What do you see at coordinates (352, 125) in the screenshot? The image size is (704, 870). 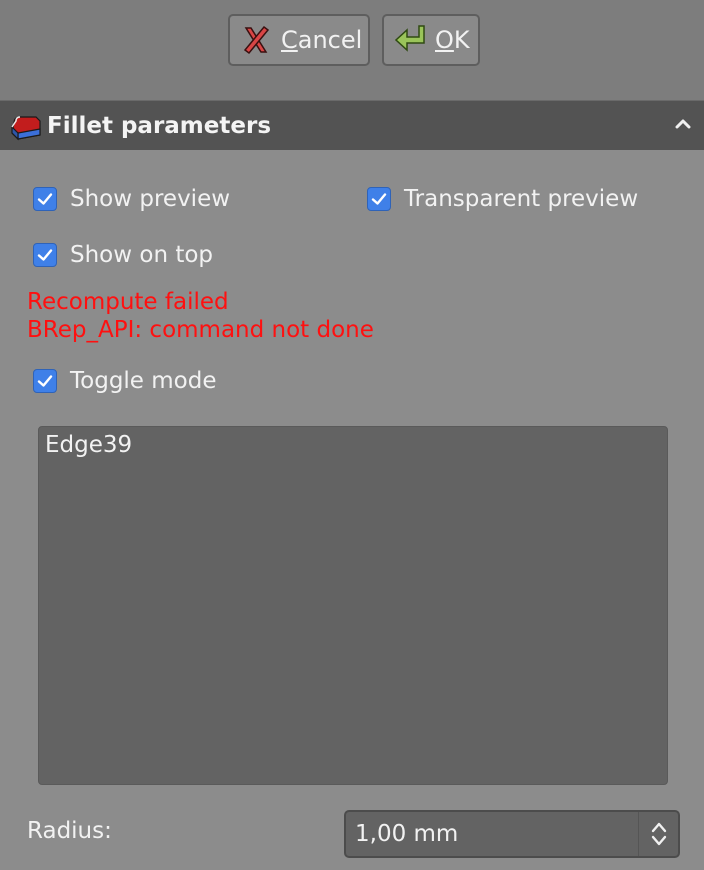 I see `panel-header: Fillet parameters` at bounding box center [352, 125].